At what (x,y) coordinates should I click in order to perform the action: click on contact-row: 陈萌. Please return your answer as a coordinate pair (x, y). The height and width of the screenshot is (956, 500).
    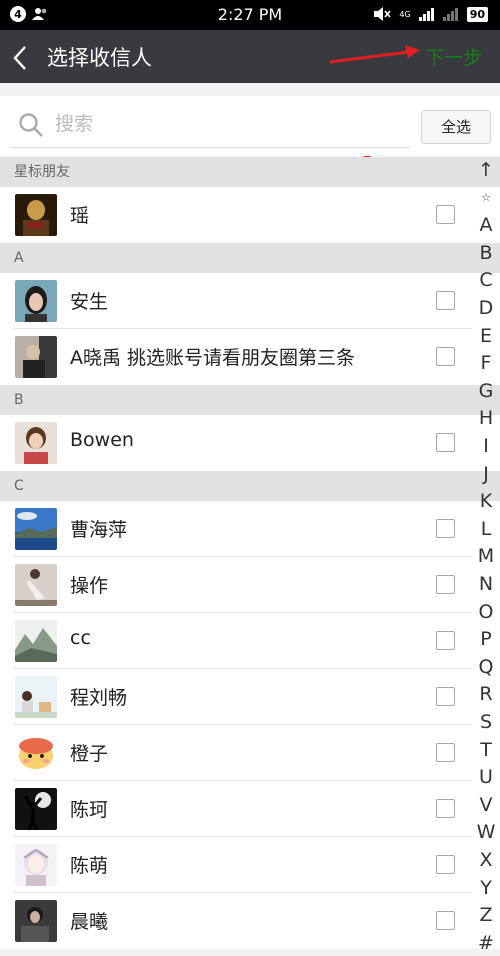
    Looking at the image, I should click on (250, 865).